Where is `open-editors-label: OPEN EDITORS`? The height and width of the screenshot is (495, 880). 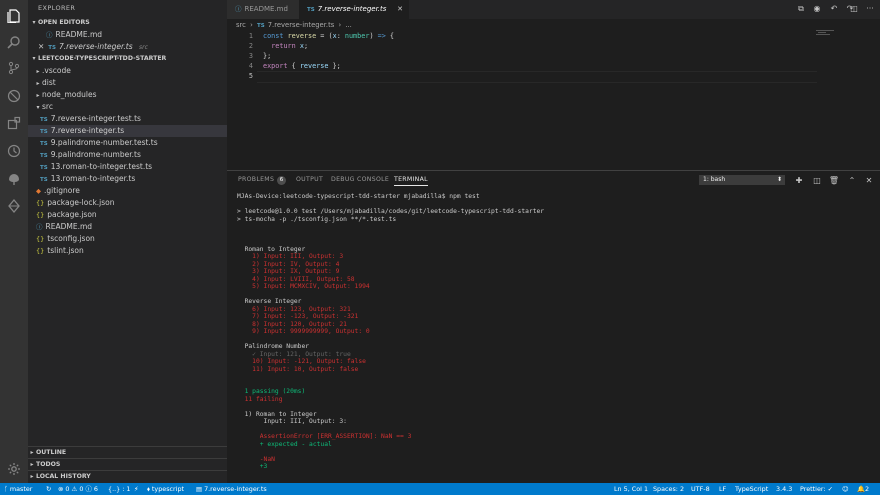 open-editors-label: OPEN EDITORS is located at coordinates (64, 22).